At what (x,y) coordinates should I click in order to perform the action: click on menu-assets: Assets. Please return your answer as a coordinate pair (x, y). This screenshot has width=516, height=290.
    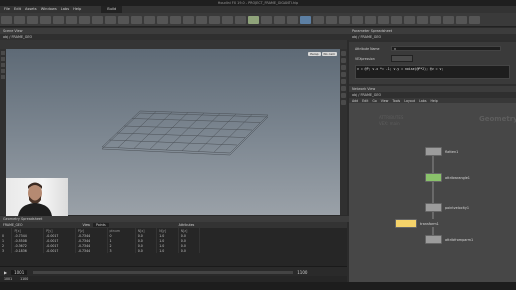
    Looking at the image, I should click on (31, 9).